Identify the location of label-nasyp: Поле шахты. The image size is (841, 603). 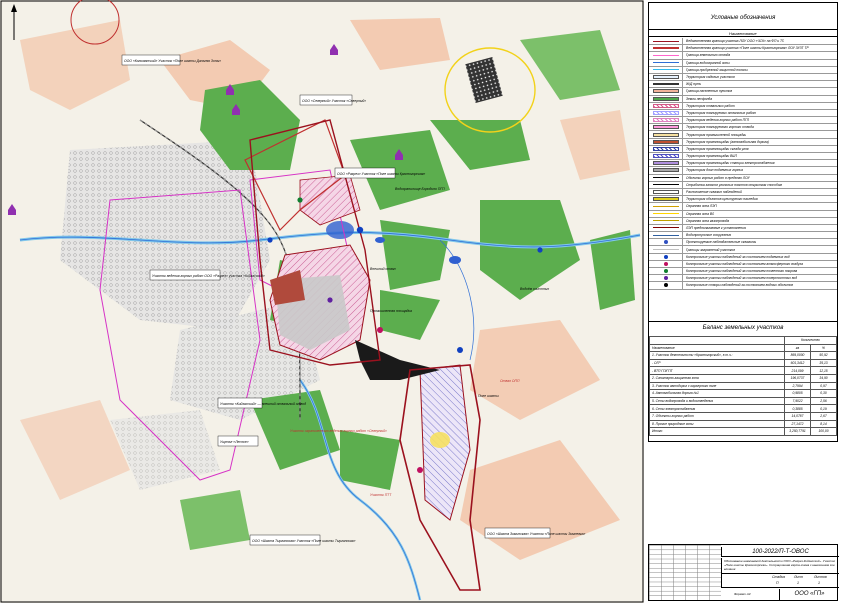
(488, 396).